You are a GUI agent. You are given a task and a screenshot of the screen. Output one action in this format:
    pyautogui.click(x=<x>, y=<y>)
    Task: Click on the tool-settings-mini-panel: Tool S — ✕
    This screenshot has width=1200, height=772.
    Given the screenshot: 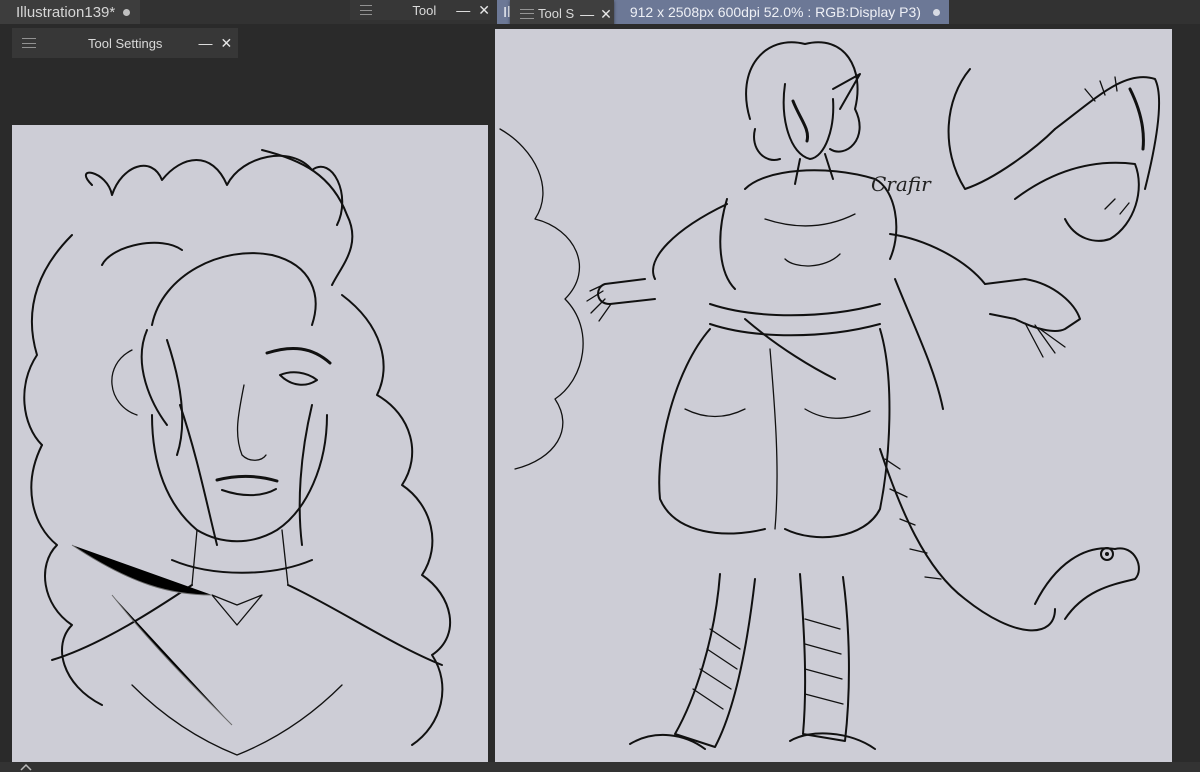 What is the action you would take?
    pyautogui.click(x=562, y=13)
    